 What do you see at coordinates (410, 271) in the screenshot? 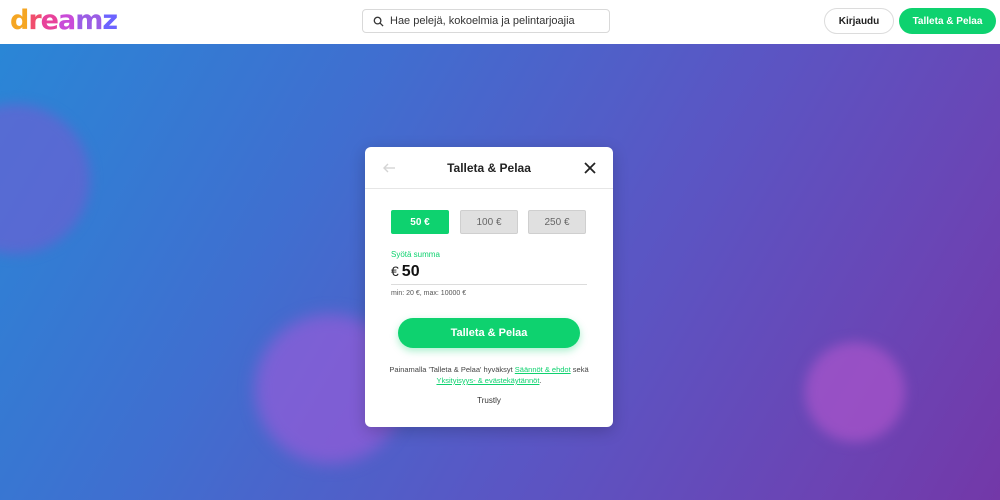
I see `amount-value: 50` at bounding box center [410, 271].